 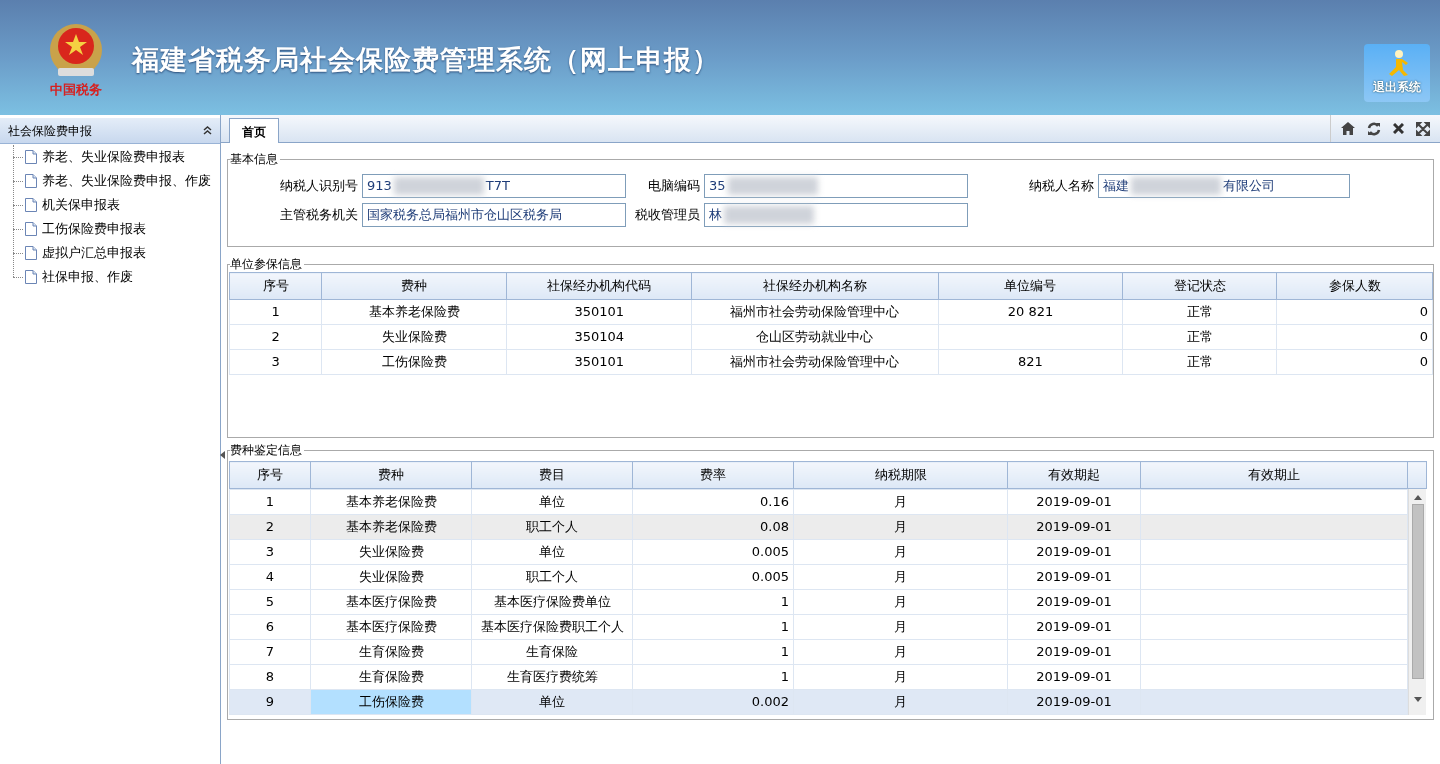 What do you see at coordinates (94, 229) in the screenshot?
I see `sidebar-item: 工伤保险费申报表` at bounding box center [94, 229].